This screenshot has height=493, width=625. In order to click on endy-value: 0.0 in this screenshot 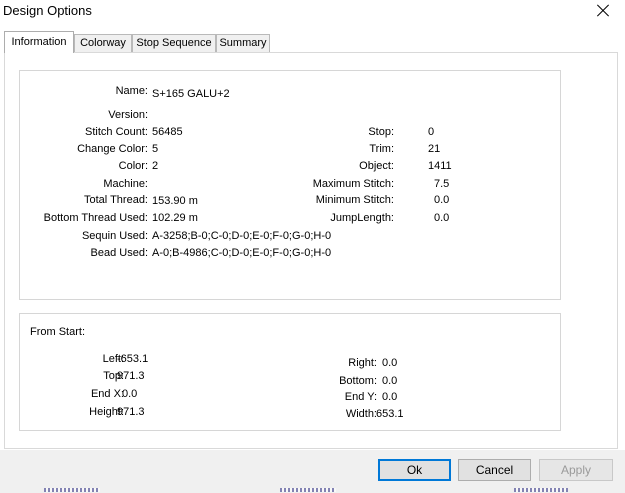, I will do `click(390, 397)`.